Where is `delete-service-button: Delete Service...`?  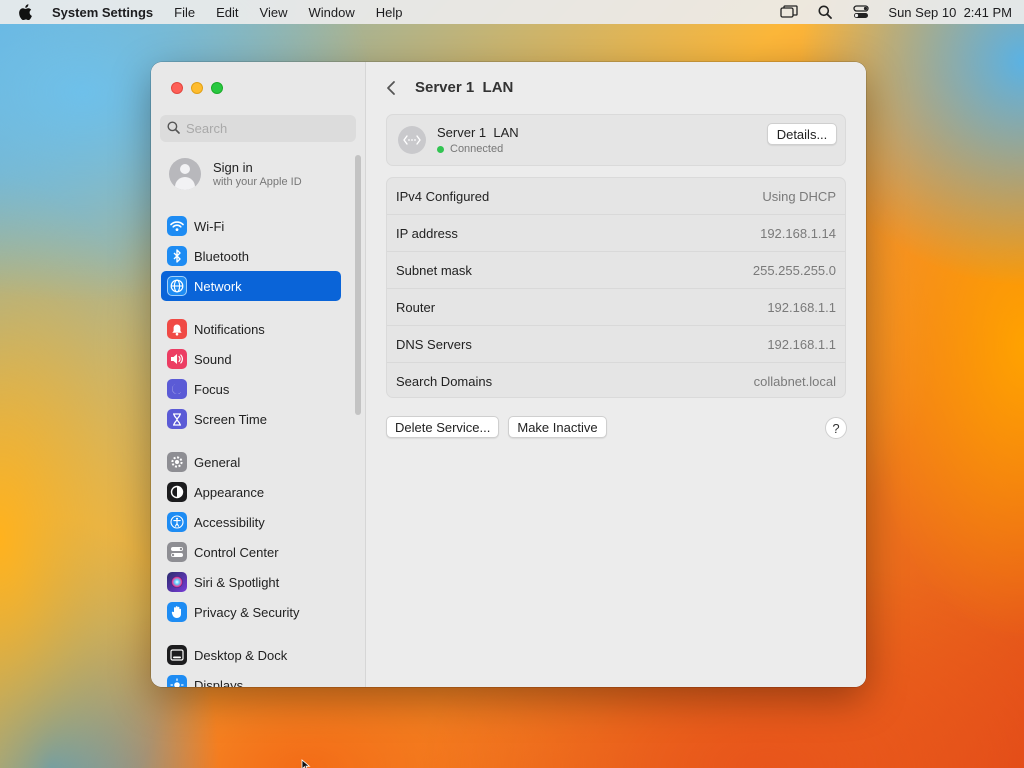 delete-service-button: Delete Service... is located at coordinates (443, 427).